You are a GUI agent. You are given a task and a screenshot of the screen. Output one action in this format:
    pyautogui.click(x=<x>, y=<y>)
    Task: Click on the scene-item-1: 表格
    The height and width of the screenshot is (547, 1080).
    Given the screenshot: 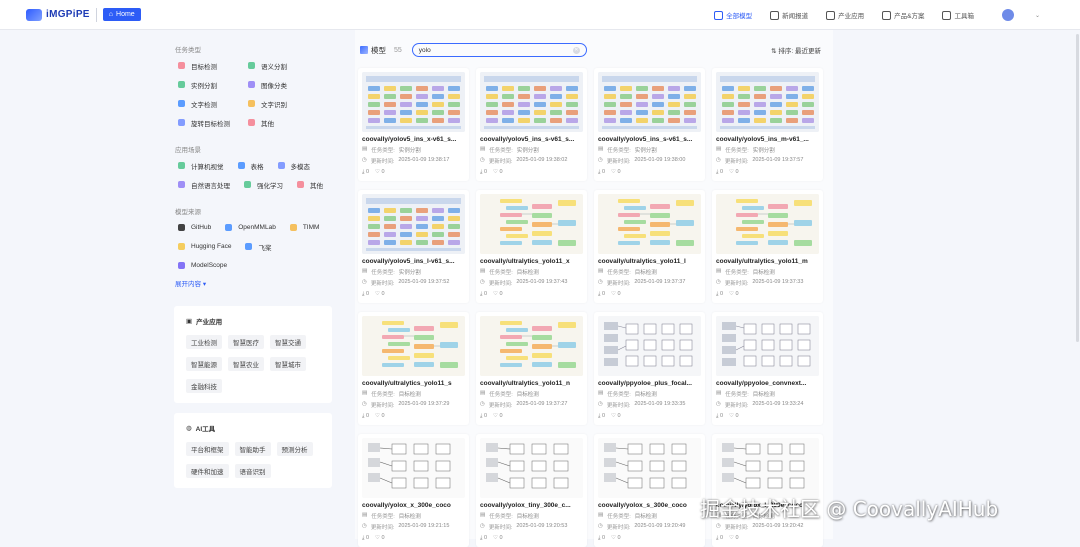 What is the action you would take?
    pyautogui.click(x=250, y=166)
    